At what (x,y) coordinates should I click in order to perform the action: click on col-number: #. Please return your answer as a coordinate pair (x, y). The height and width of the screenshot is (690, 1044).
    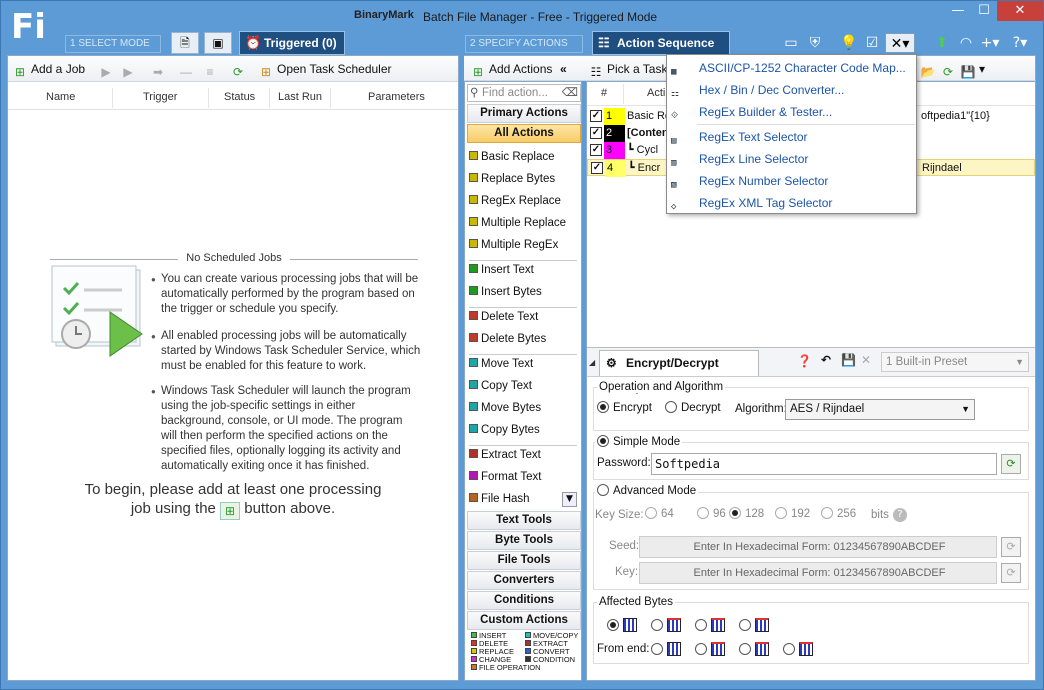
    Looking at the image, I should click on (604, 93).